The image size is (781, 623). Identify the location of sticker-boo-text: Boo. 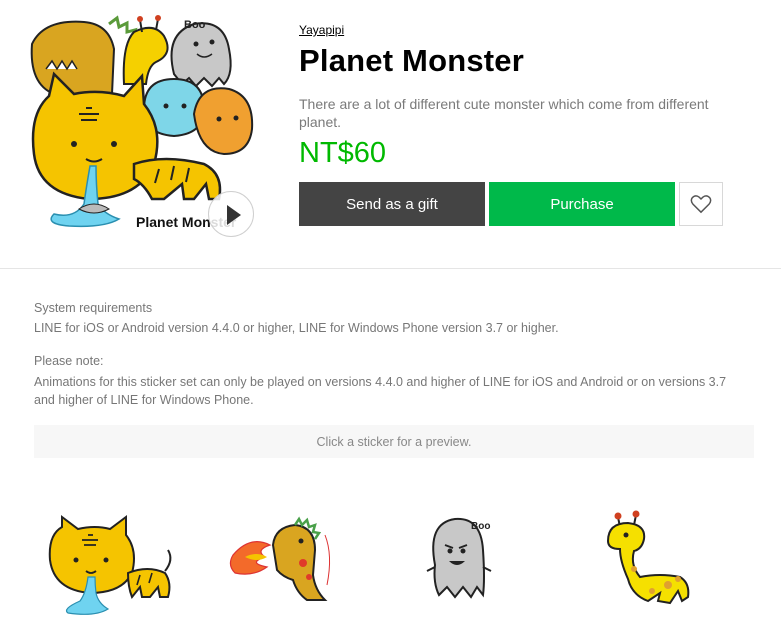
(480, 526).